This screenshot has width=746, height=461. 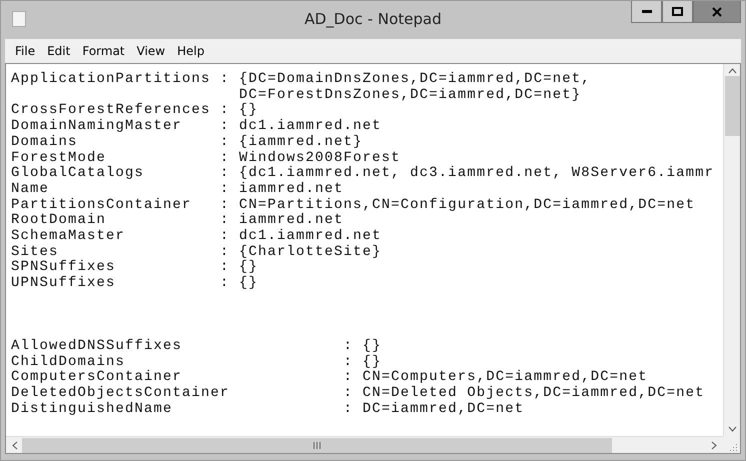 What do you see at coordinates (329, 378) in the screenshot?
I see `text-line: ComputersContainer : CN=Computers,DC=iammred,DC=net` at bounding box center [329, 378].